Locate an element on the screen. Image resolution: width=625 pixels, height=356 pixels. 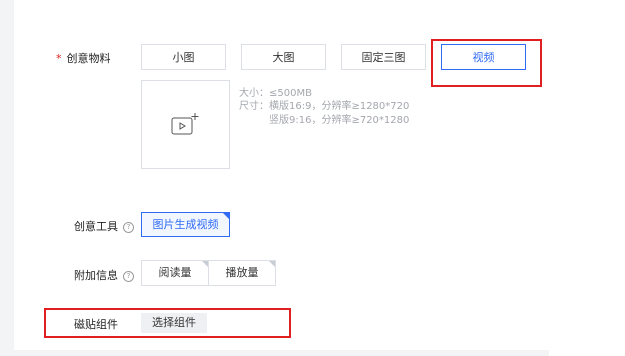
extra-info-label-text: 附加信息 is located at coordinates (96, 275).